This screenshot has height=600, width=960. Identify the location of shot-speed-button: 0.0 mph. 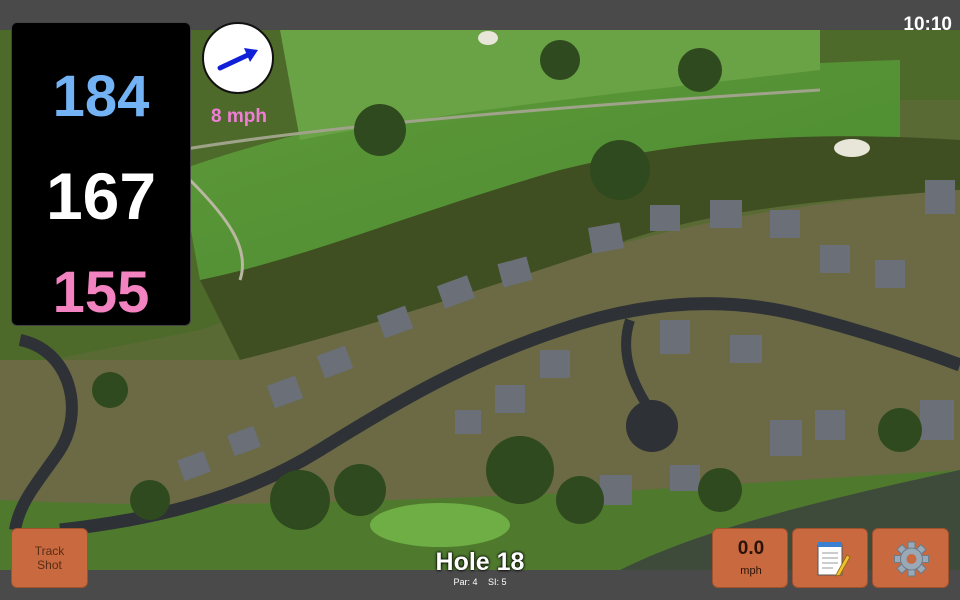
(750, 558).